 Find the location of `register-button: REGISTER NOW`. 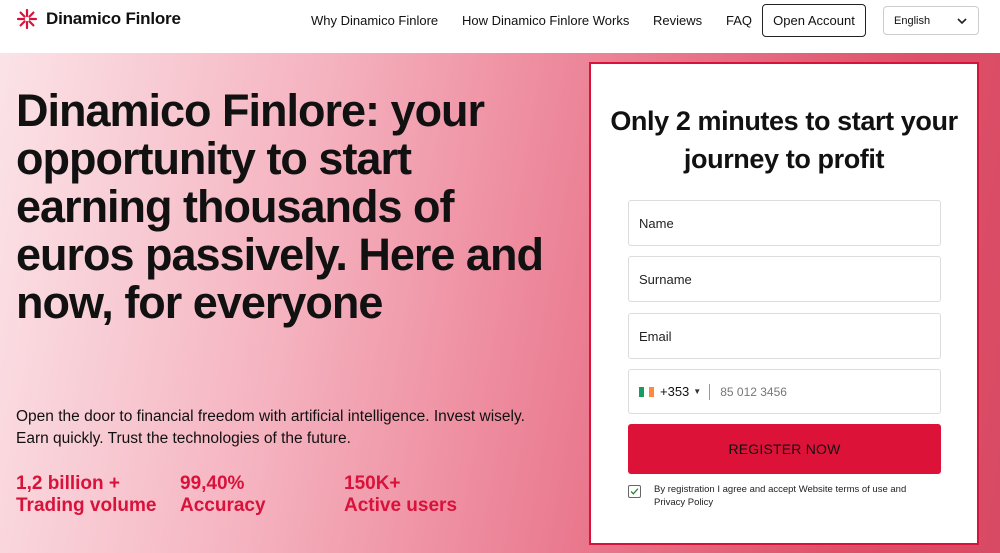

register-button: REGISTER NOW is located at coordinates (784, 449).